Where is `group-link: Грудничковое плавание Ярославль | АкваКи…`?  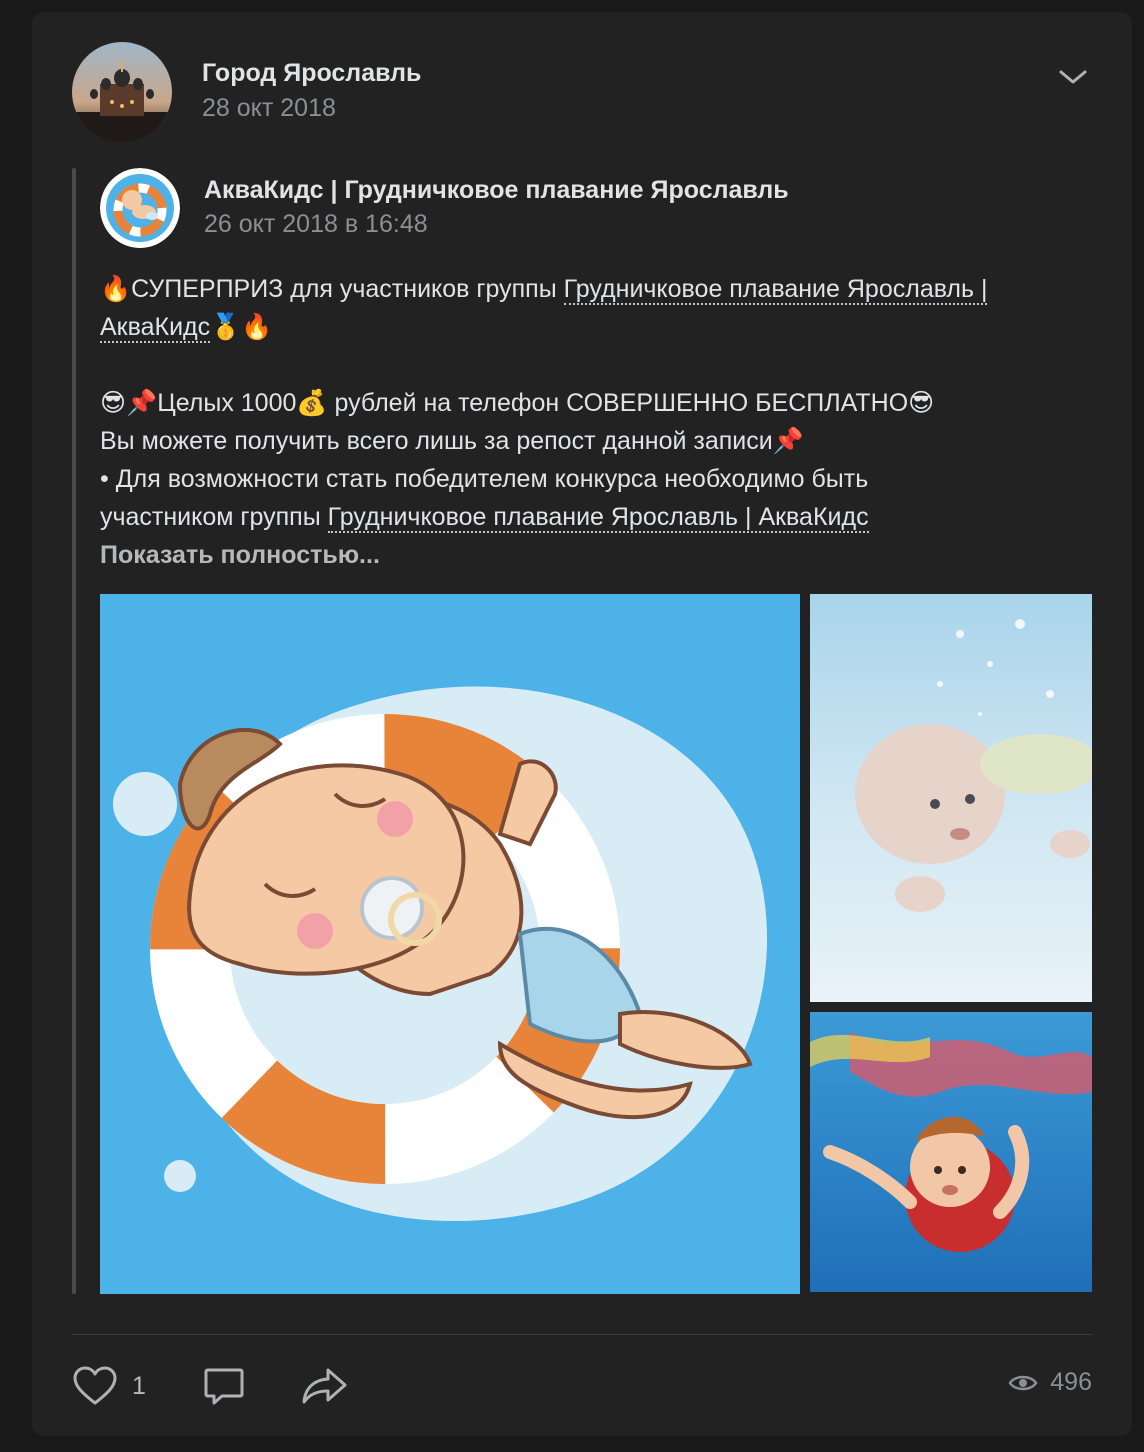
group-link: Грудничковое плавание Ярославль | АкваКи… is located at coordinates (598, 518).